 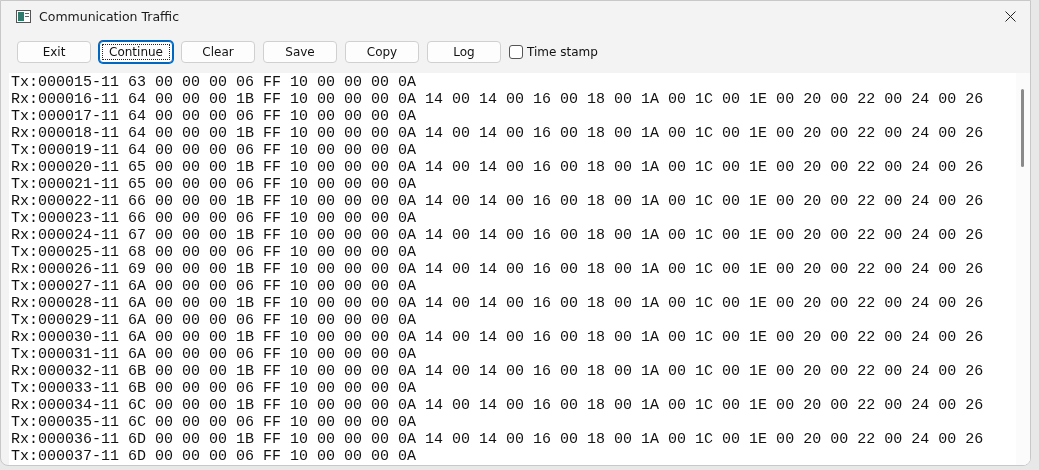 I want to click on log-line: Tx:000033-11 6B 00 00 00 06 FF 10 00 00 00 0A, so click(x=214, y=388).